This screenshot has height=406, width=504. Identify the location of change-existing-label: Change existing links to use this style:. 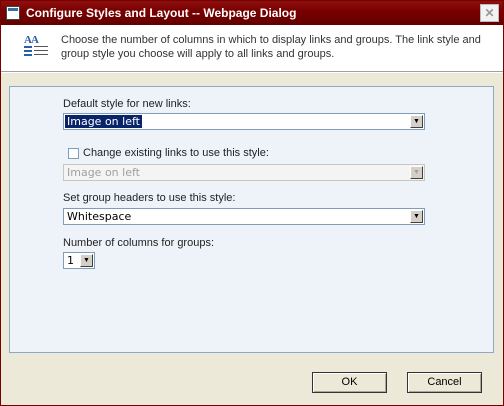
(176, 153).